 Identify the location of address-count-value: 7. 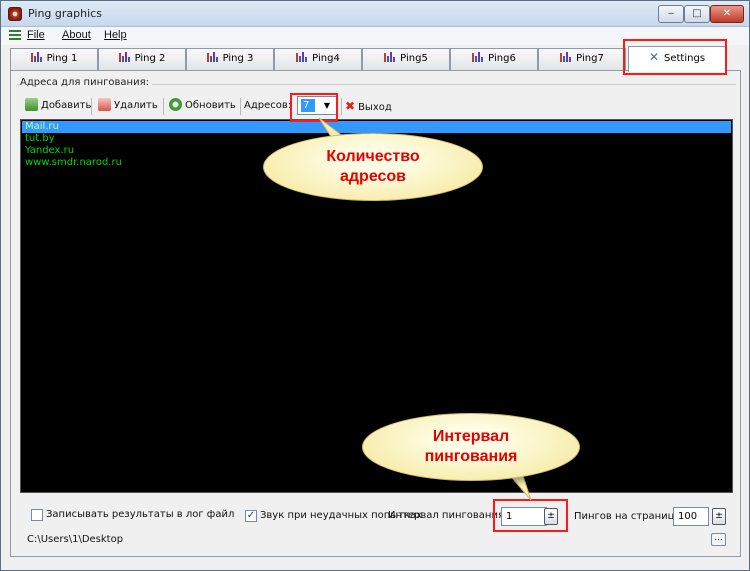
(308, 105).